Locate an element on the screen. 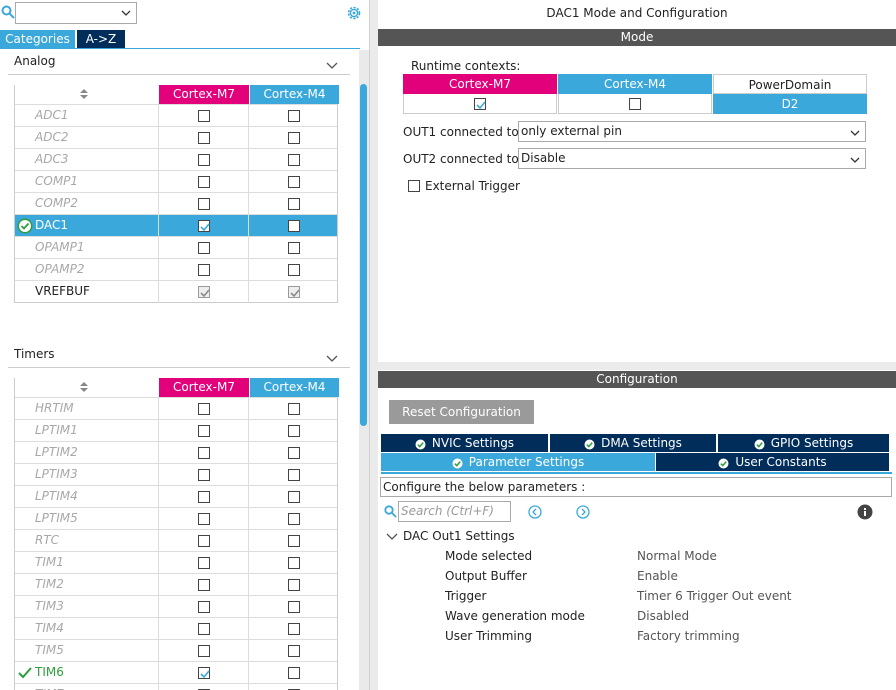  peripheral-name: LPTIM5 is located at coordinates (87, 519).